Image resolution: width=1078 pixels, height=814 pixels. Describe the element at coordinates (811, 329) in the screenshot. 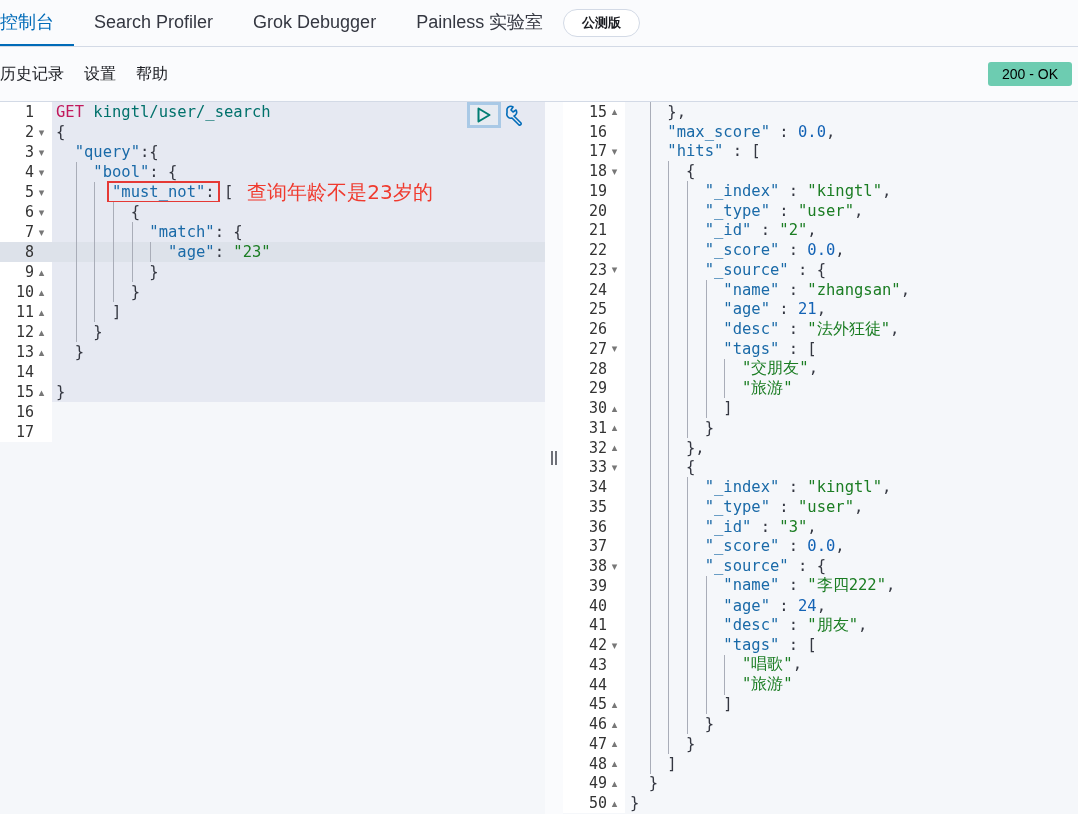

I see `code-line: "desc" : "法外狂徒",` at that location.